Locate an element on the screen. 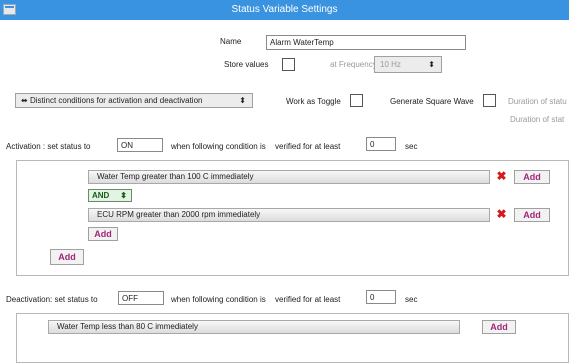 Image resolution: width=569 pixels, height=363 pixels. activation-when-label: when following condition is is located at coordinates (218, 146).